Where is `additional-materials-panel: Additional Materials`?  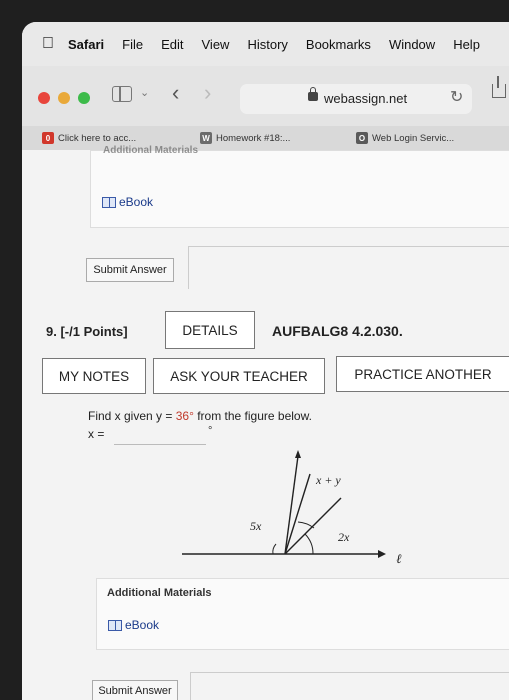
additional-materials-panel: Additional Materials is located at coordinates (302, 614).